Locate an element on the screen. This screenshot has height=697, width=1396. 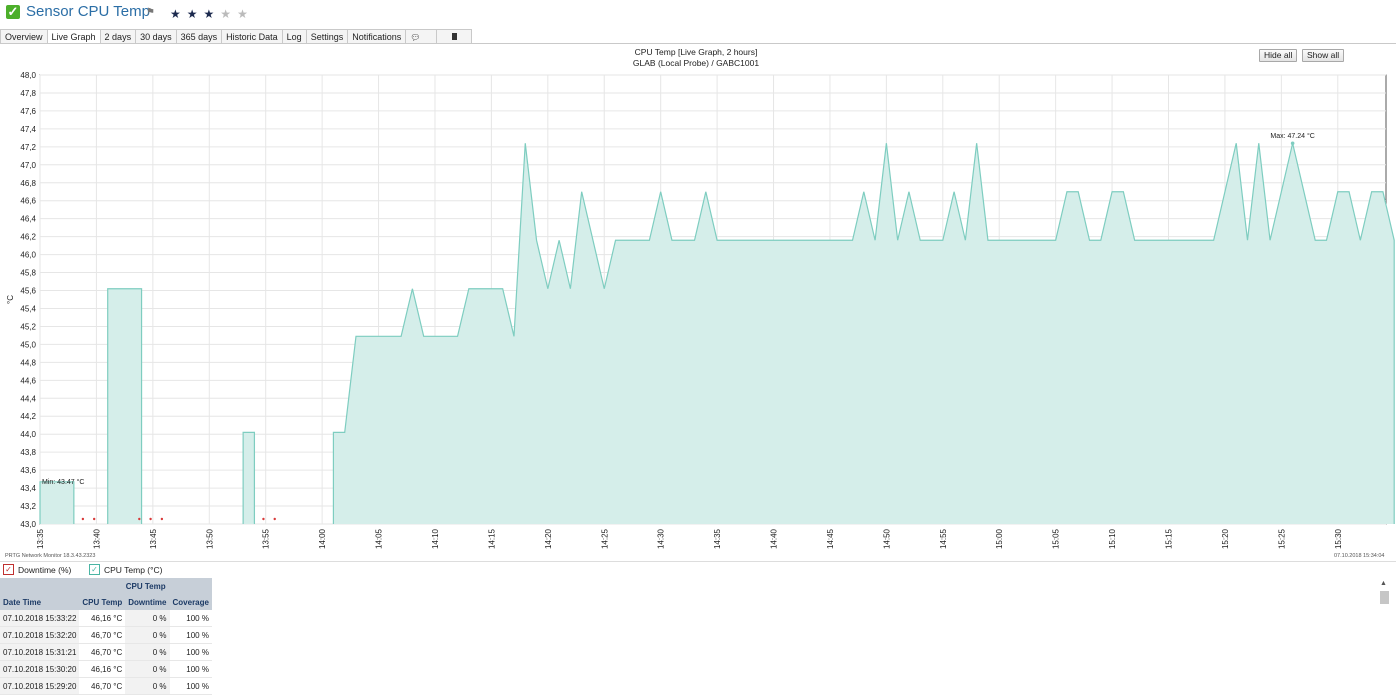
y-tick-label: 46,4 is located at coordinates (28, 219).